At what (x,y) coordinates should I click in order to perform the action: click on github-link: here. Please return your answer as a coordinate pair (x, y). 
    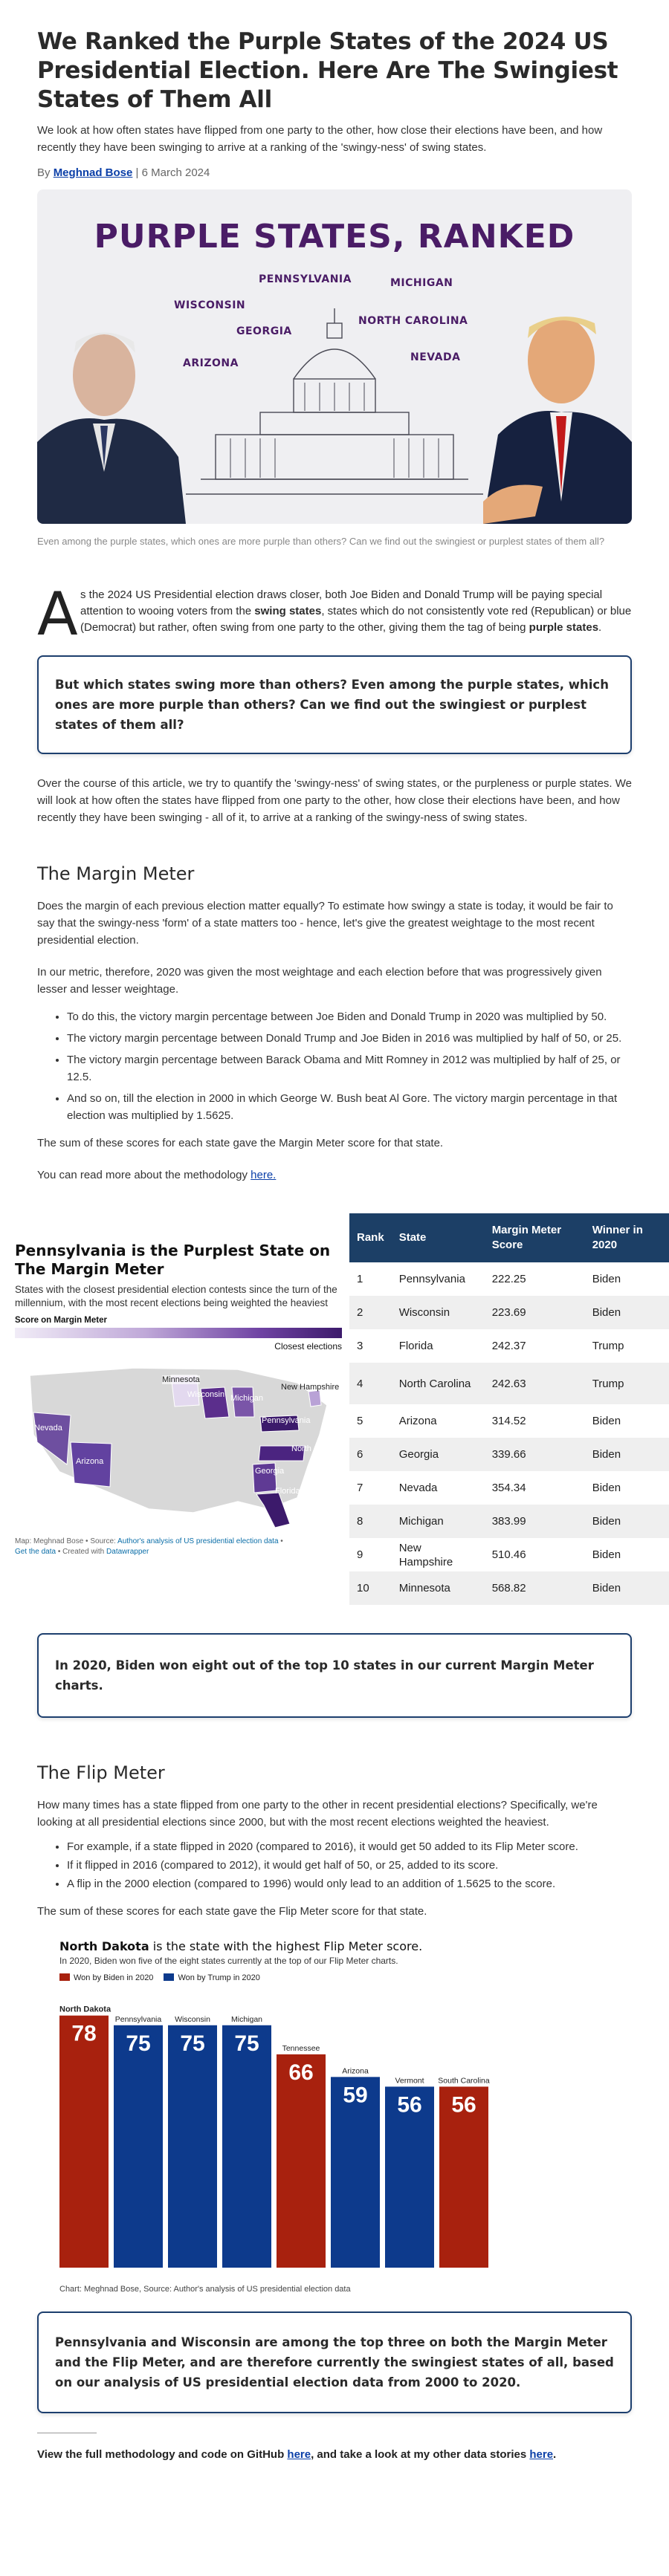
    Looking at the image, I should click on (299, 2454).